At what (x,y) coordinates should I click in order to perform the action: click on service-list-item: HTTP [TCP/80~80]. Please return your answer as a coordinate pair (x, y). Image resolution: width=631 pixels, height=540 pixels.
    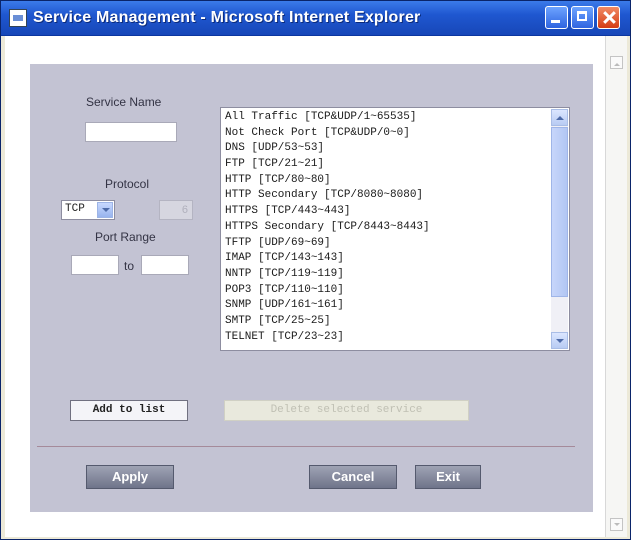
    Looking at the image, I should click on (327, 181).